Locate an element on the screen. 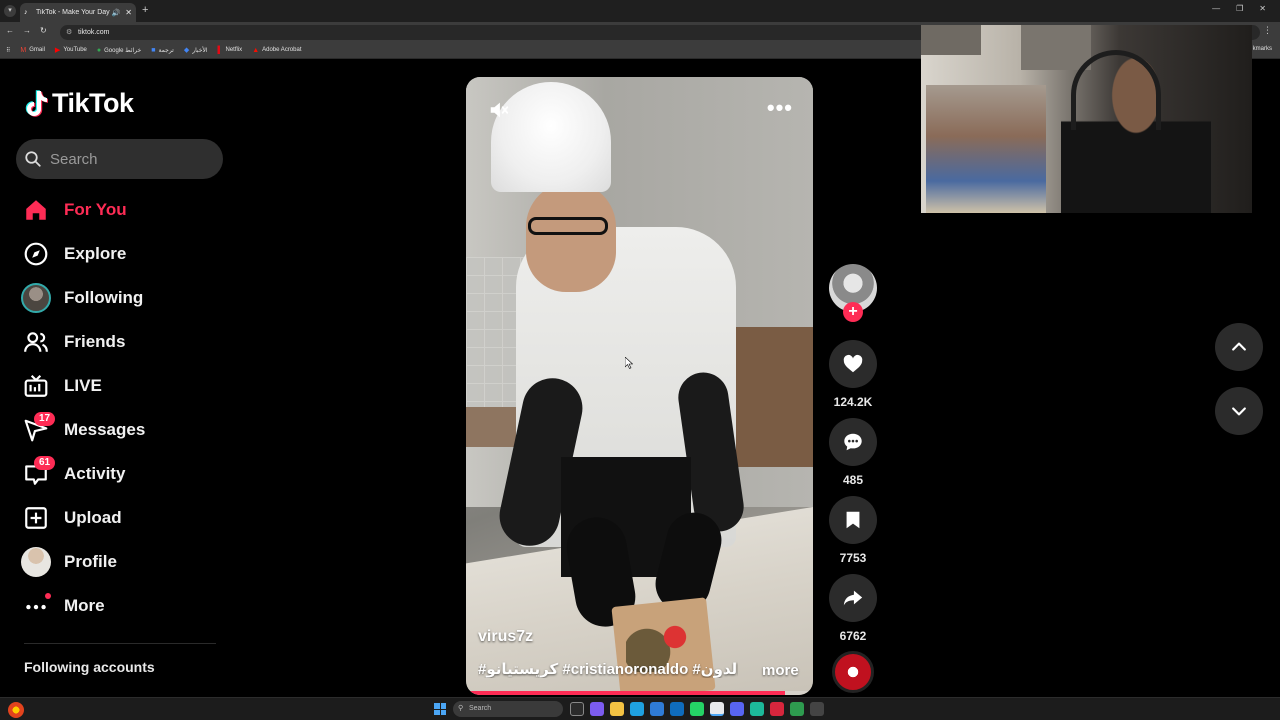  follow-plus-icon: + is located at coordinates (853, 312).